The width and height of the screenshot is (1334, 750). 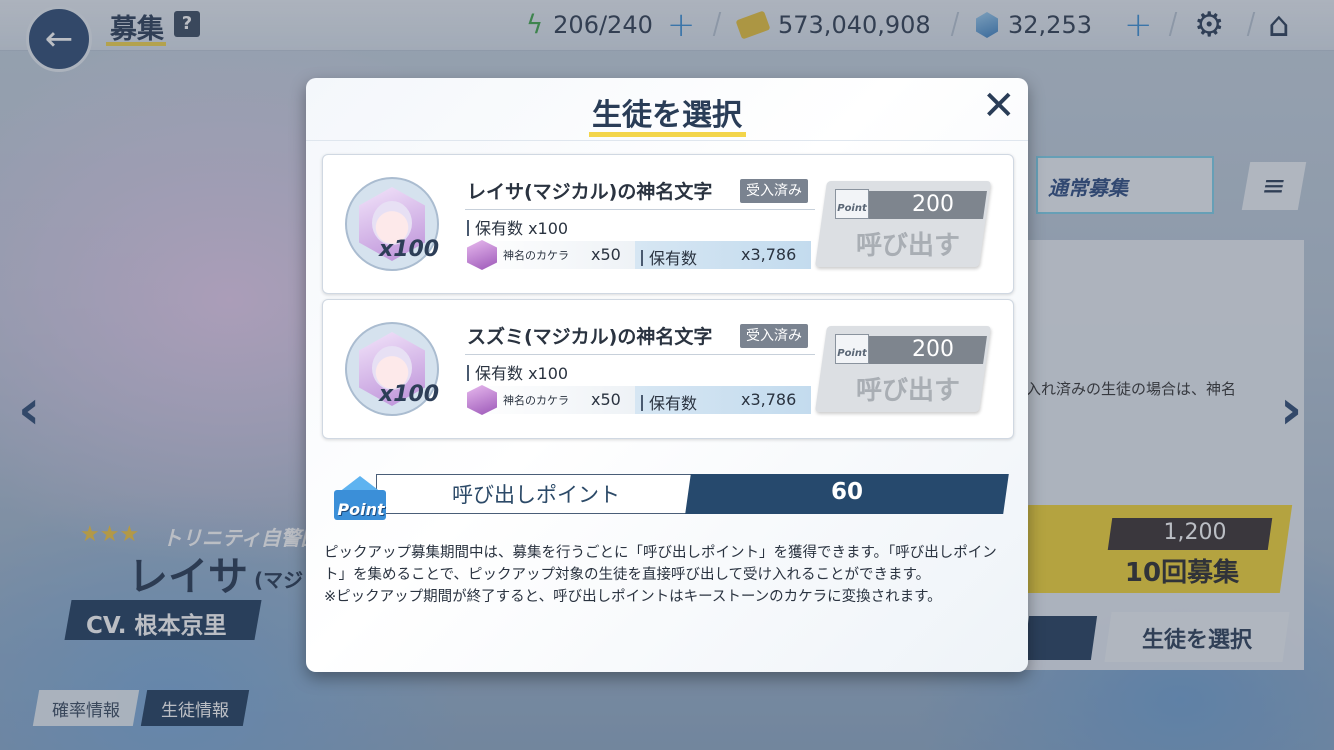 What do you see at coordinates (670, 497) in the screenshot?
I see `call-point-bar: 呼び出しポイント 60 Point` at bounding box center [670, 497].